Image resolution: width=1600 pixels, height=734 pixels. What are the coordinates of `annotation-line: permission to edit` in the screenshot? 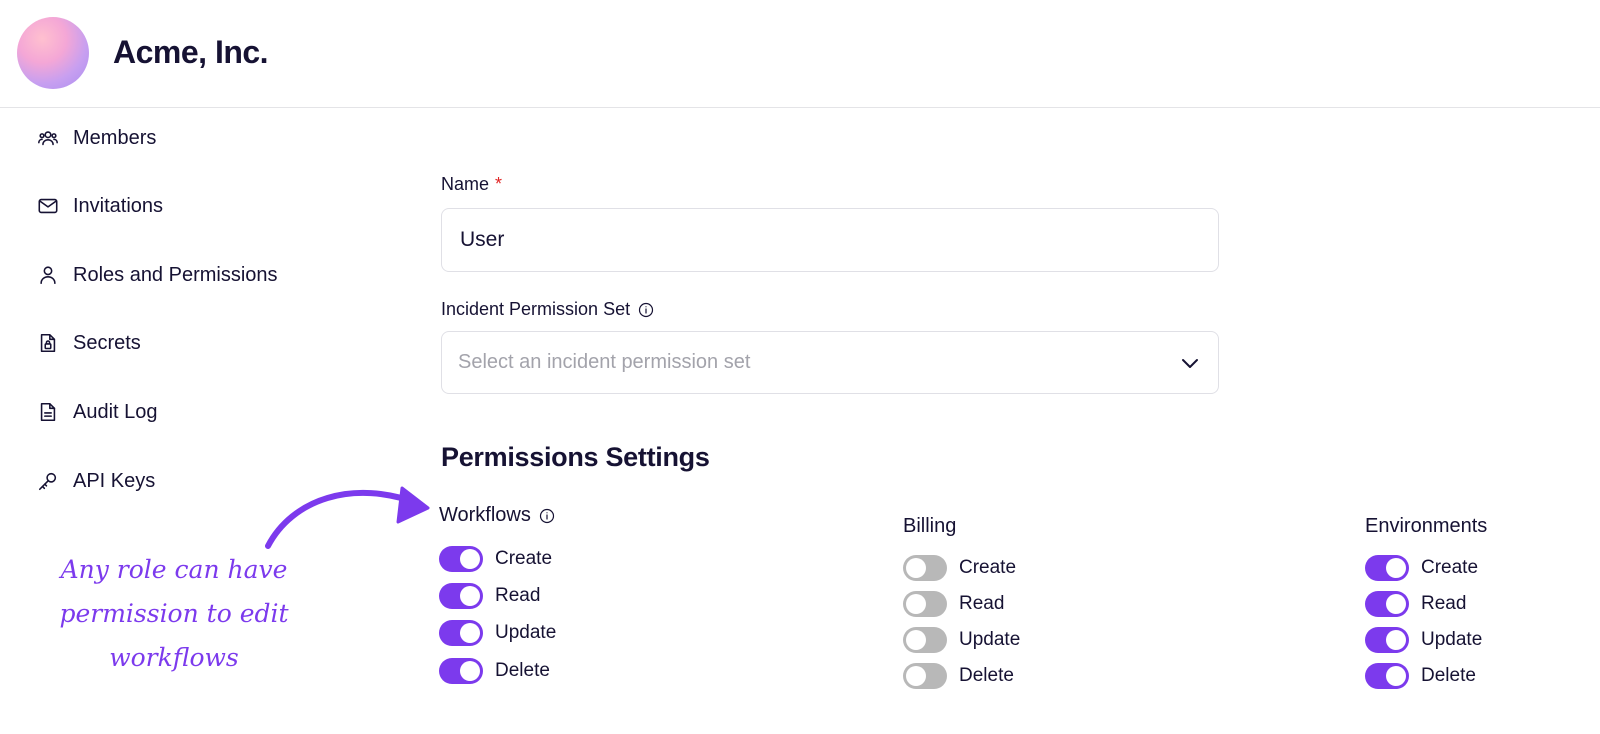 It's located at (174, 613).